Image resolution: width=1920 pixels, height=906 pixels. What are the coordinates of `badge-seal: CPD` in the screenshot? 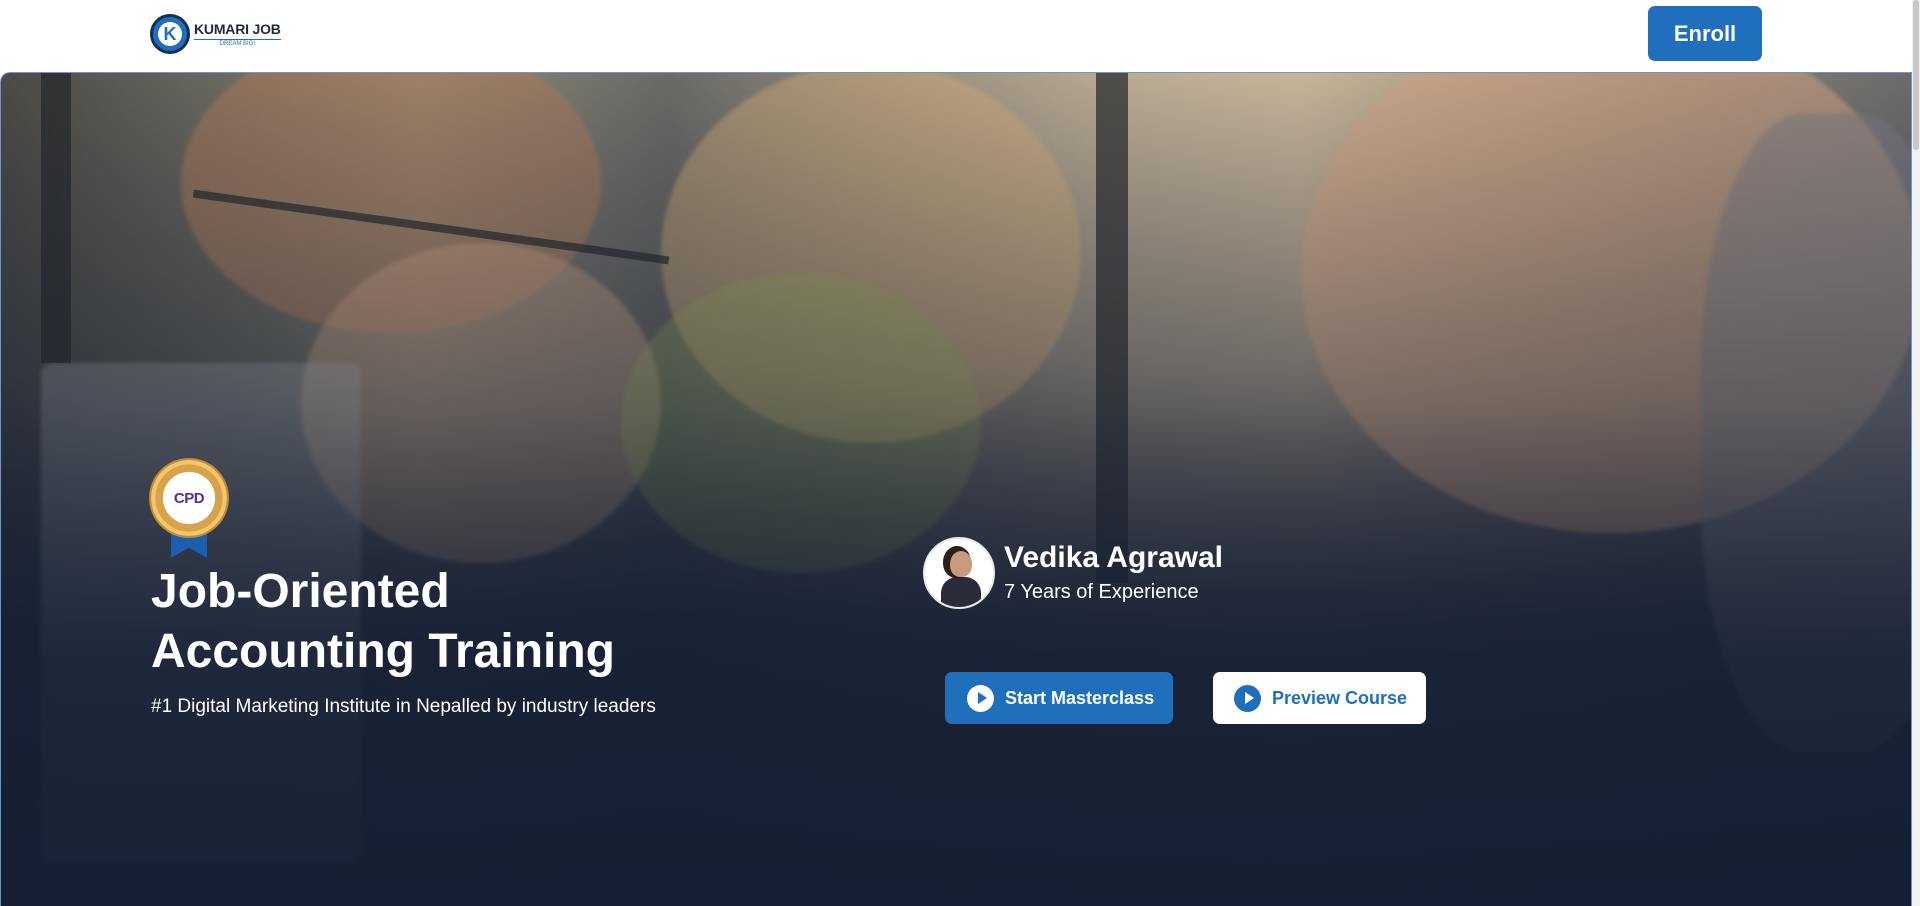 It's located at (189, 498).